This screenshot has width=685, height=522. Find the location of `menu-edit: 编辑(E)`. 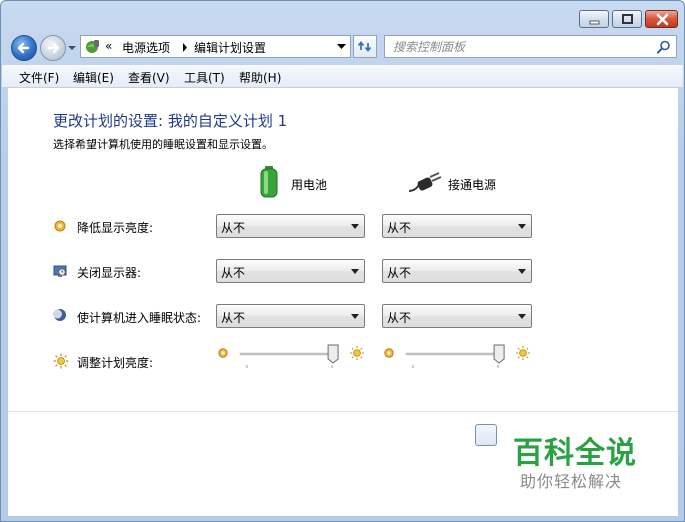

menu-edit: 编辑(E) is located at coordinates (93, 77).